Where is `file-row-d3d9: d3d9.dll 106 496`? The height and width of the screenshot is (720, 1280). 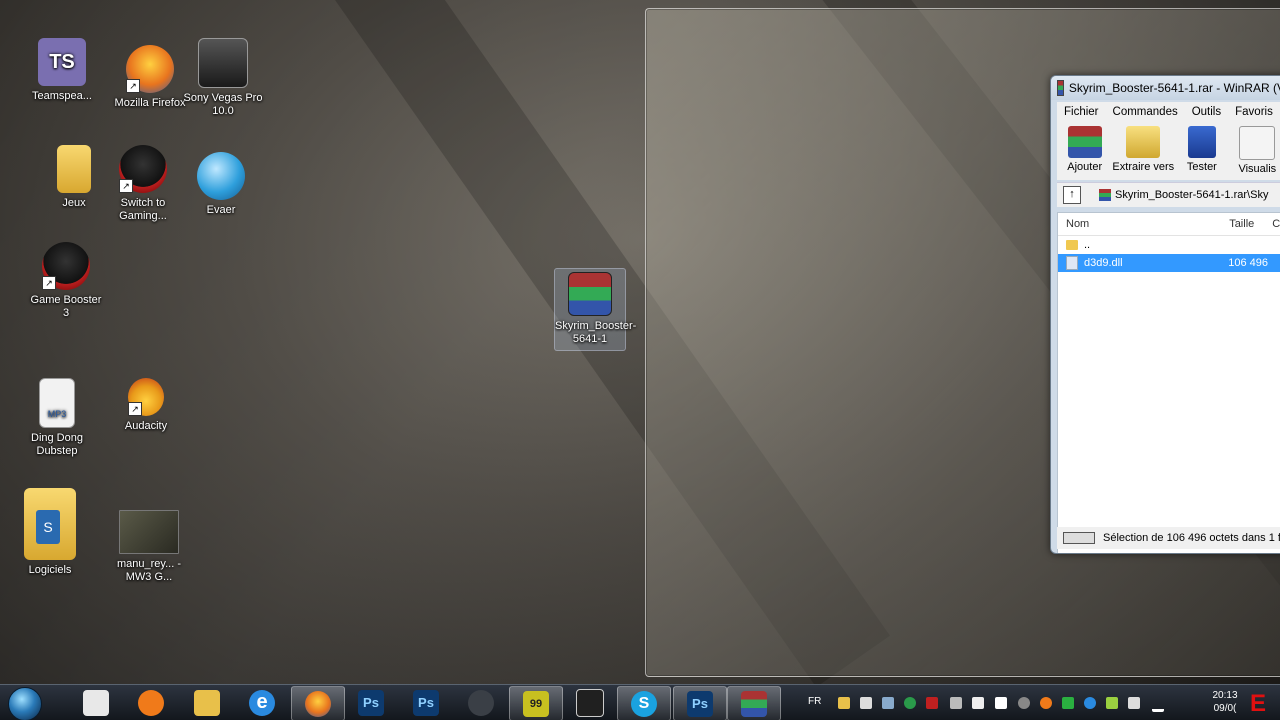 file-row-d3d9: d3d9.dll 106 496 is located at coordinates (1169, 263).